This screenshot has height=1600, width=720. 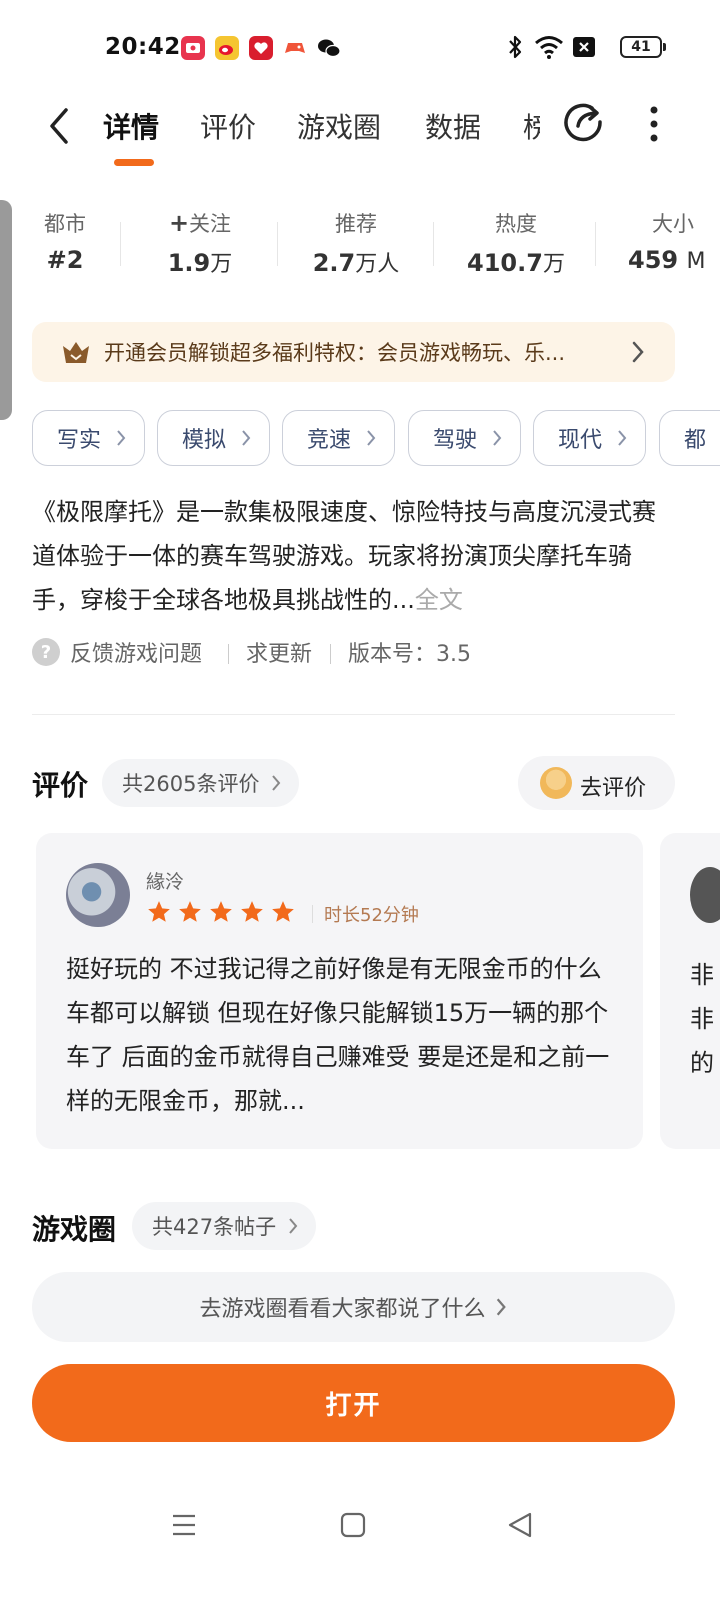 I want to click on report-issue-link: 反馈游戏问题, so click(x=136, y=652).